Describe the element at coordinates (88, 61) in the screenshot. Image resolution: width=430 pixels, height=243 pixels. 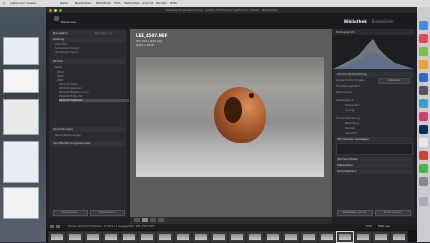
I see `folders-header: Ordner` at that location.